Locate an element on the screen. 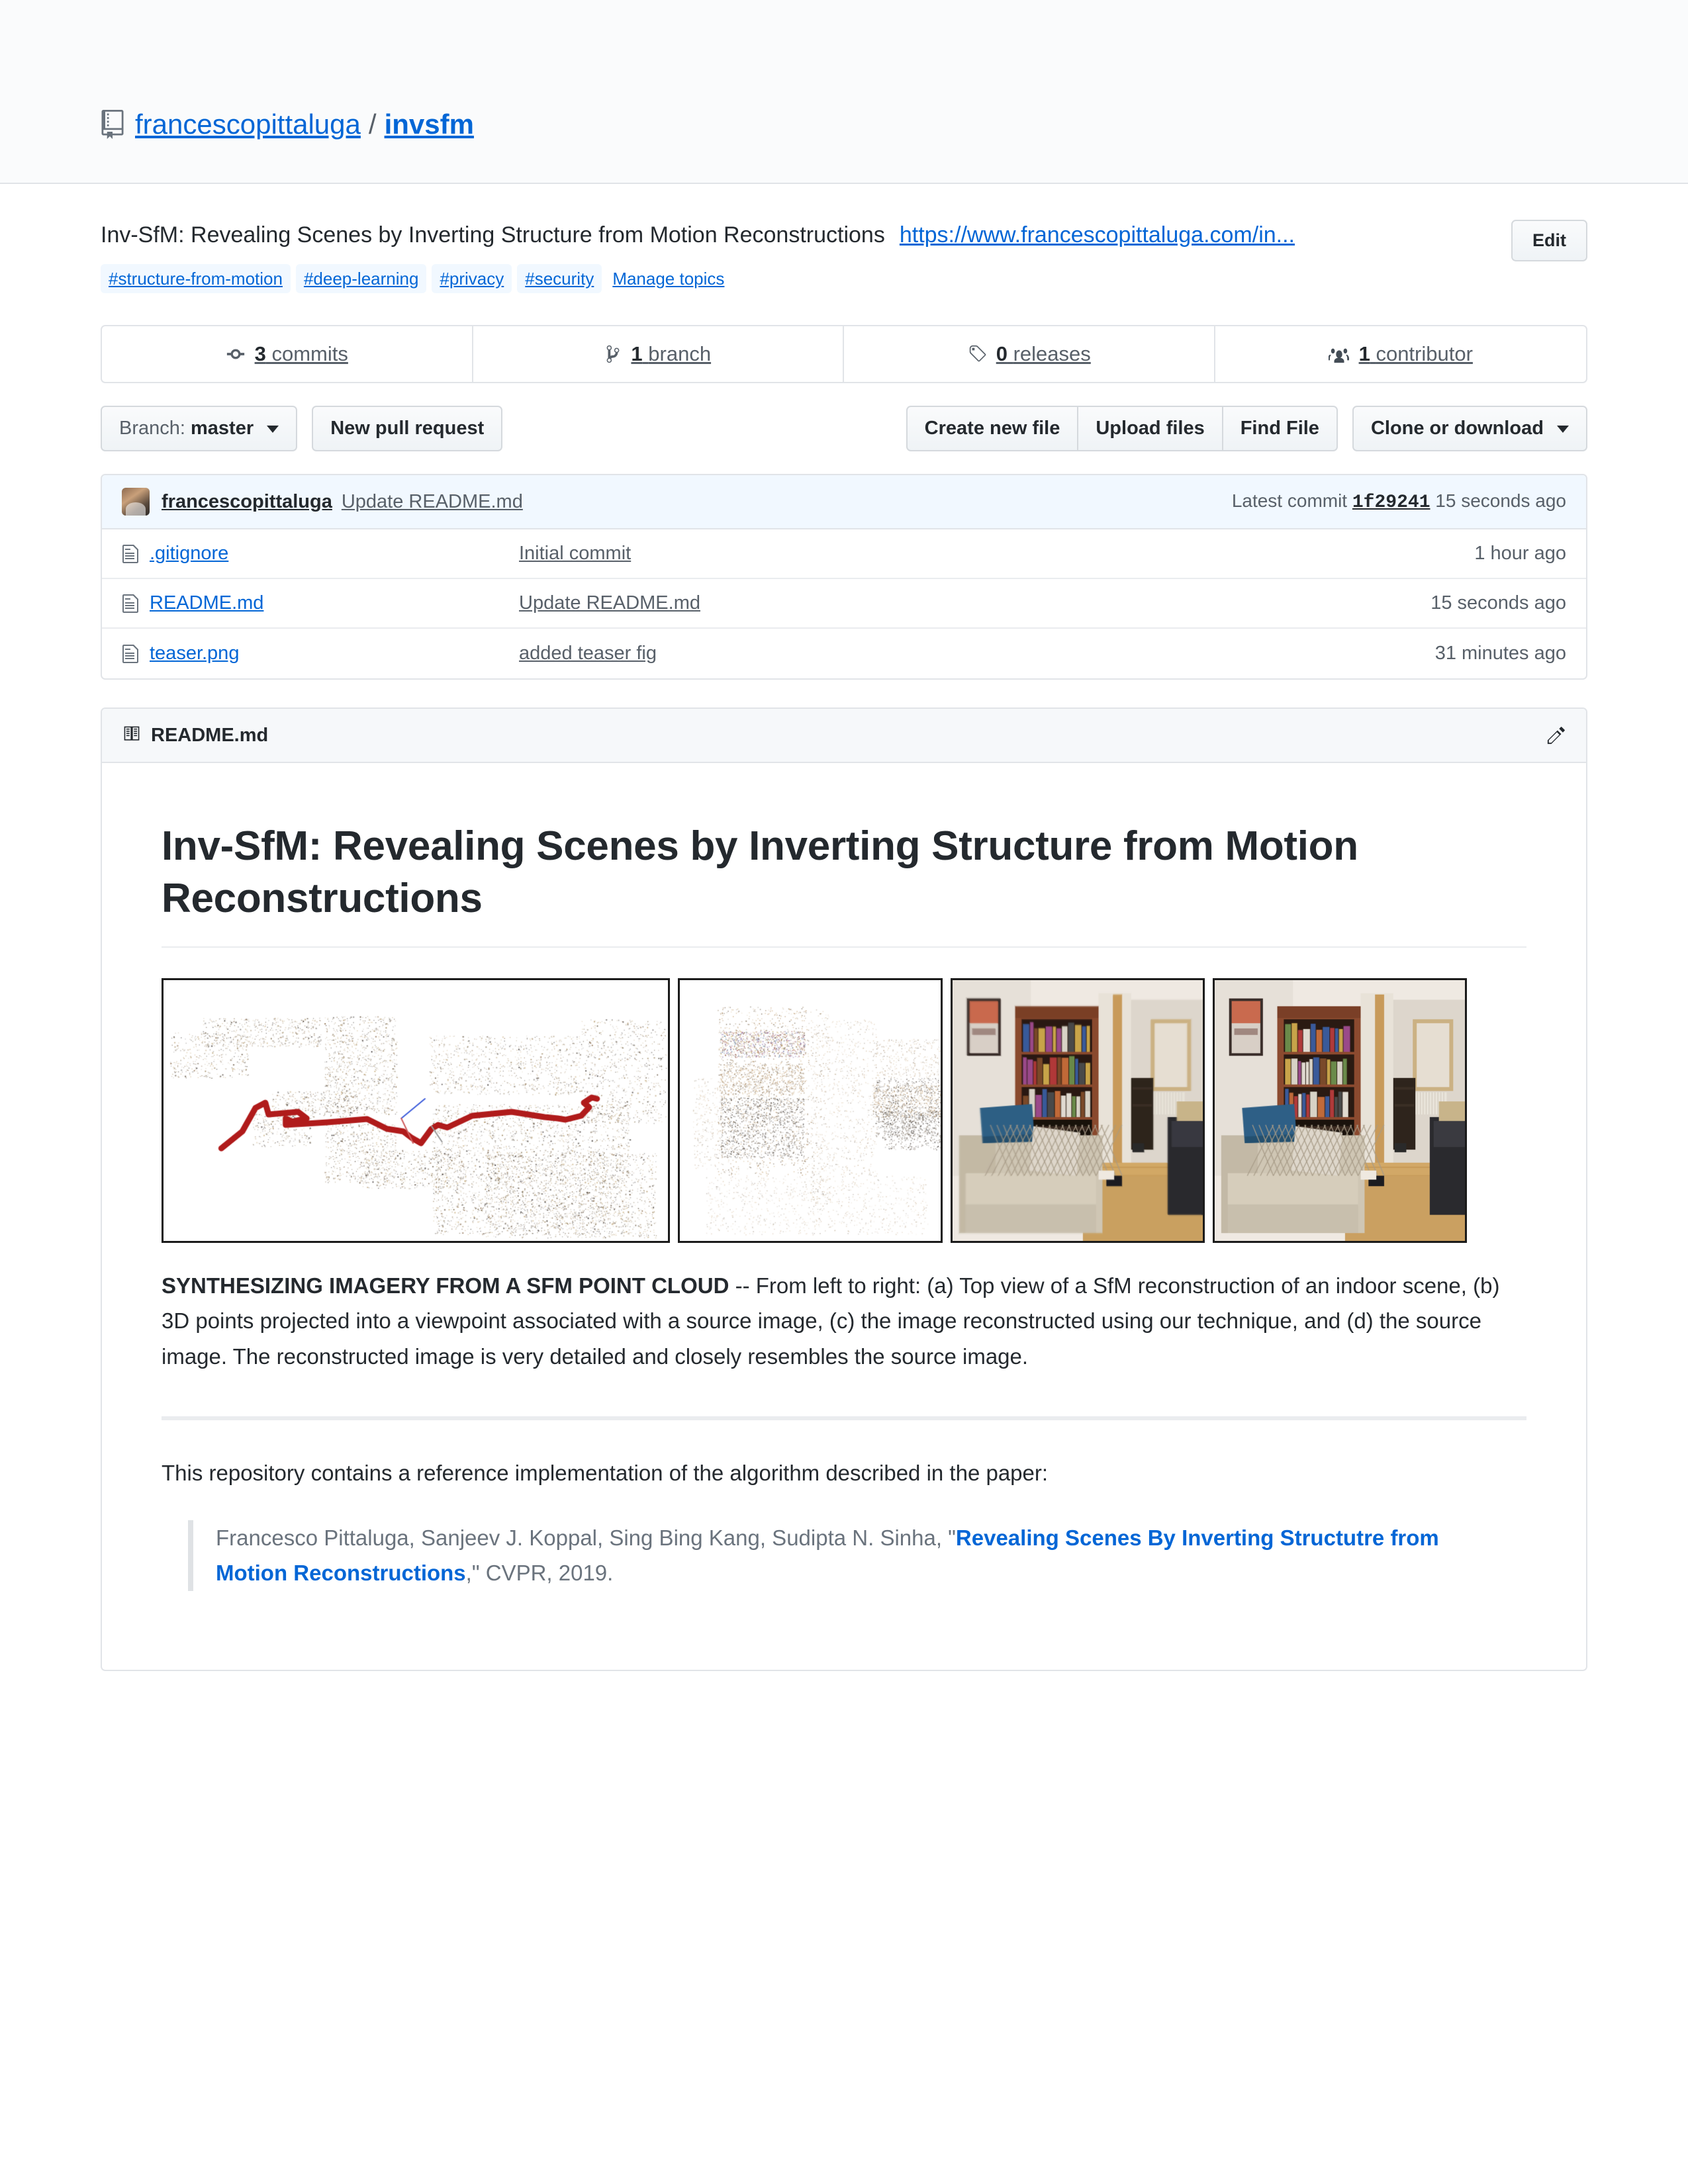 The width and height of the screenshot is (1688, 2184). commit-time: 15 seconds ago is located at coordinates (1500, 501).